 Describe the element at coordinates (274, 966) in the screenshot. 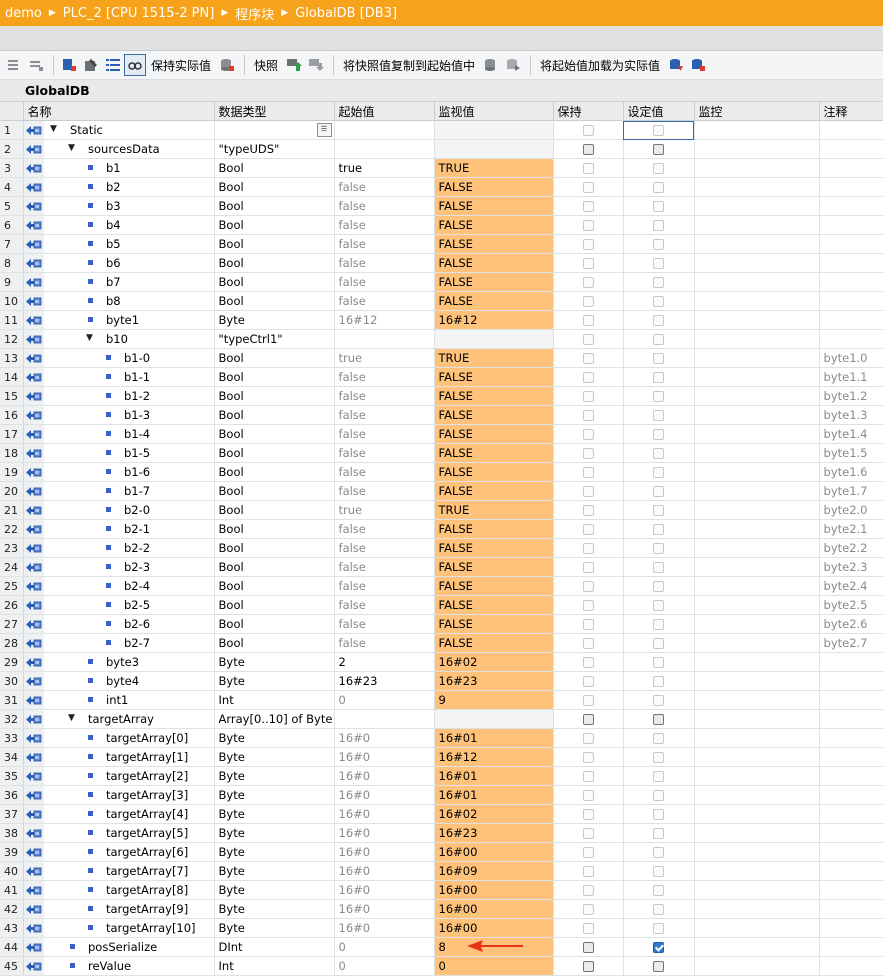

I see `row-datatype: Int` at that location.